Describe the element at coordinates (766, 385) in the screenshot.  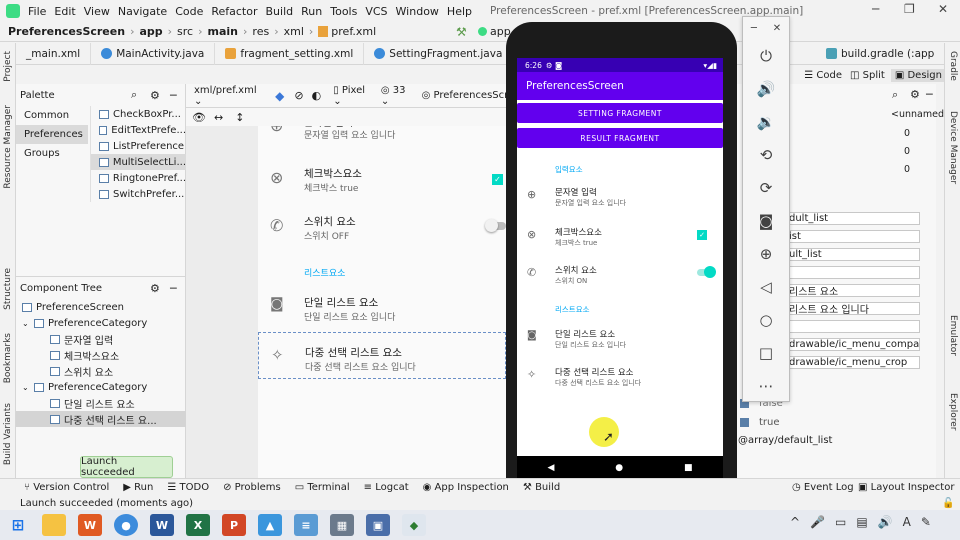
I see `more-icon: ⋯` at that location.